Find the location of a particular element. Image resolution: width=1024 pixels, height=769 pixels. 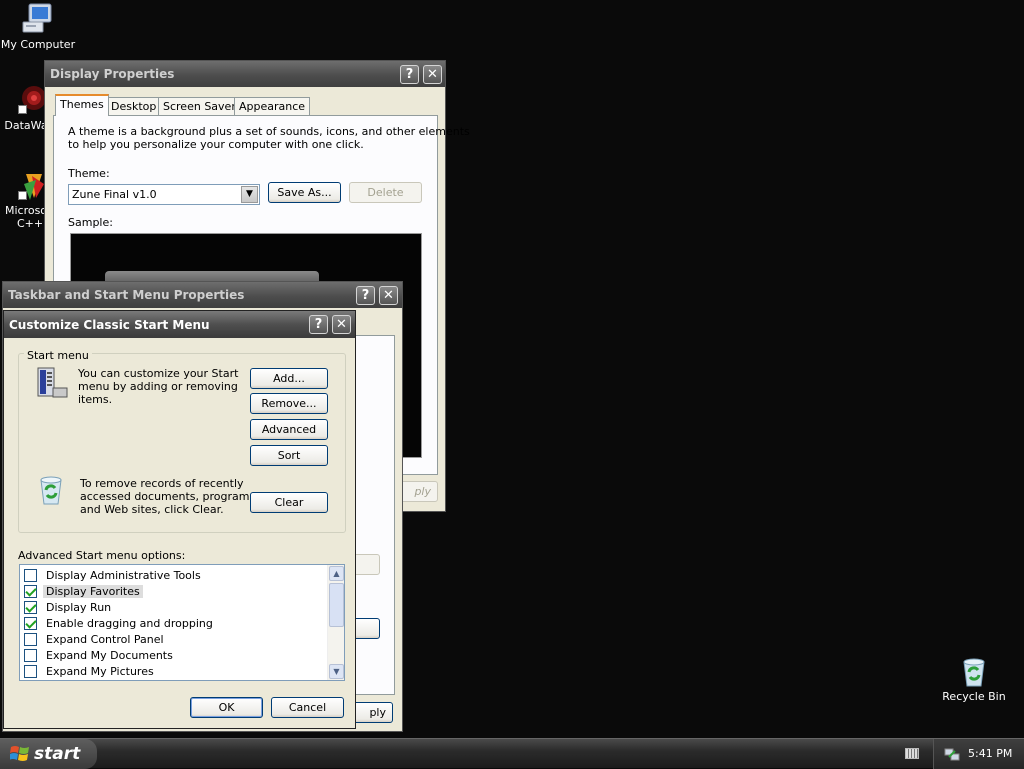

start-label: start is located at coordinates (57, 754).